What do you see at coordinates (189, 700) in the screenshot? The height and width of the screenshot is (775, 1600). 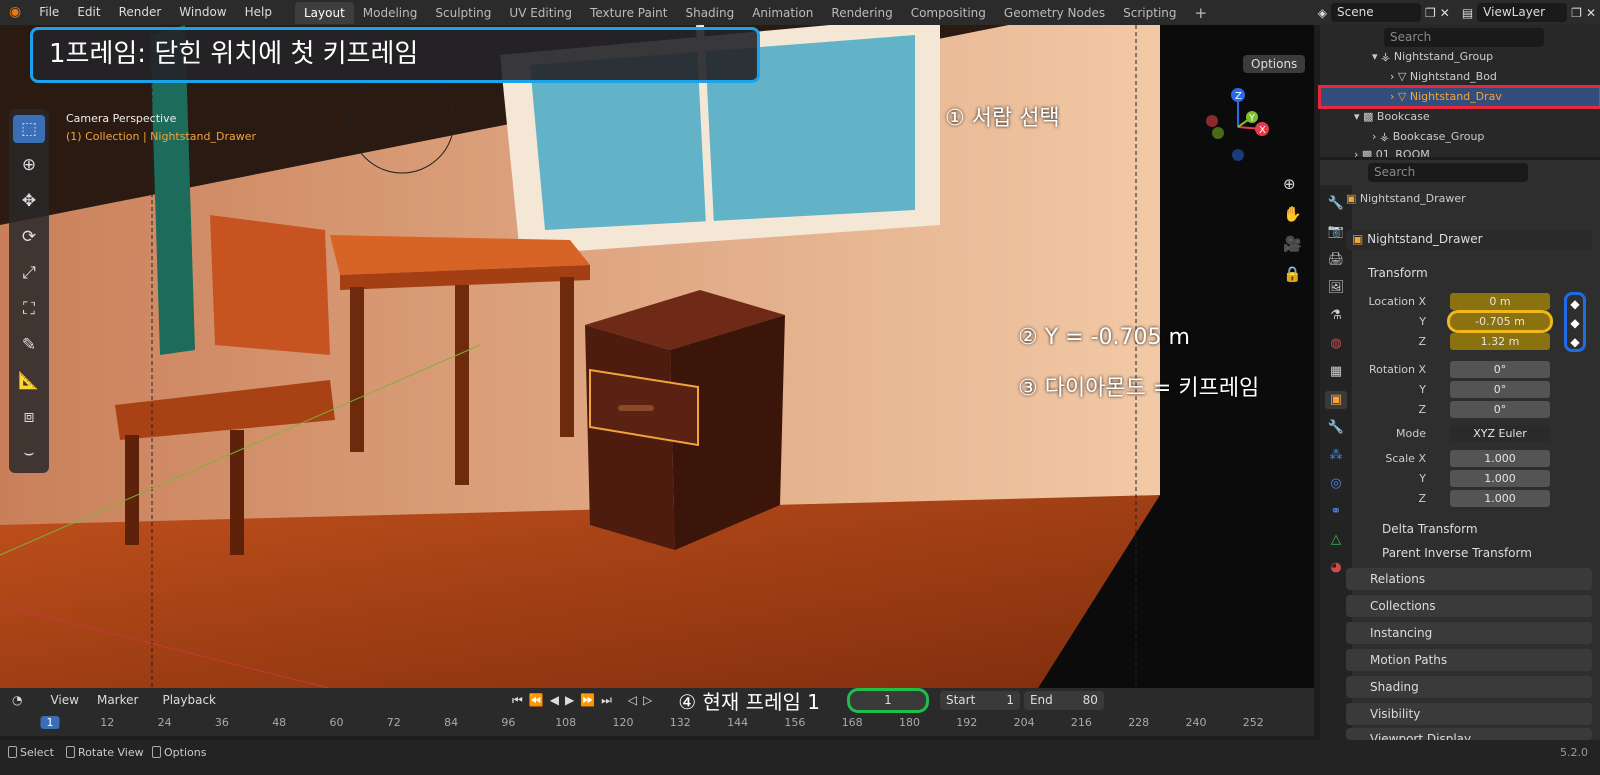 I see `playback-dropdown: Playback` at bounding box center [189, 700].